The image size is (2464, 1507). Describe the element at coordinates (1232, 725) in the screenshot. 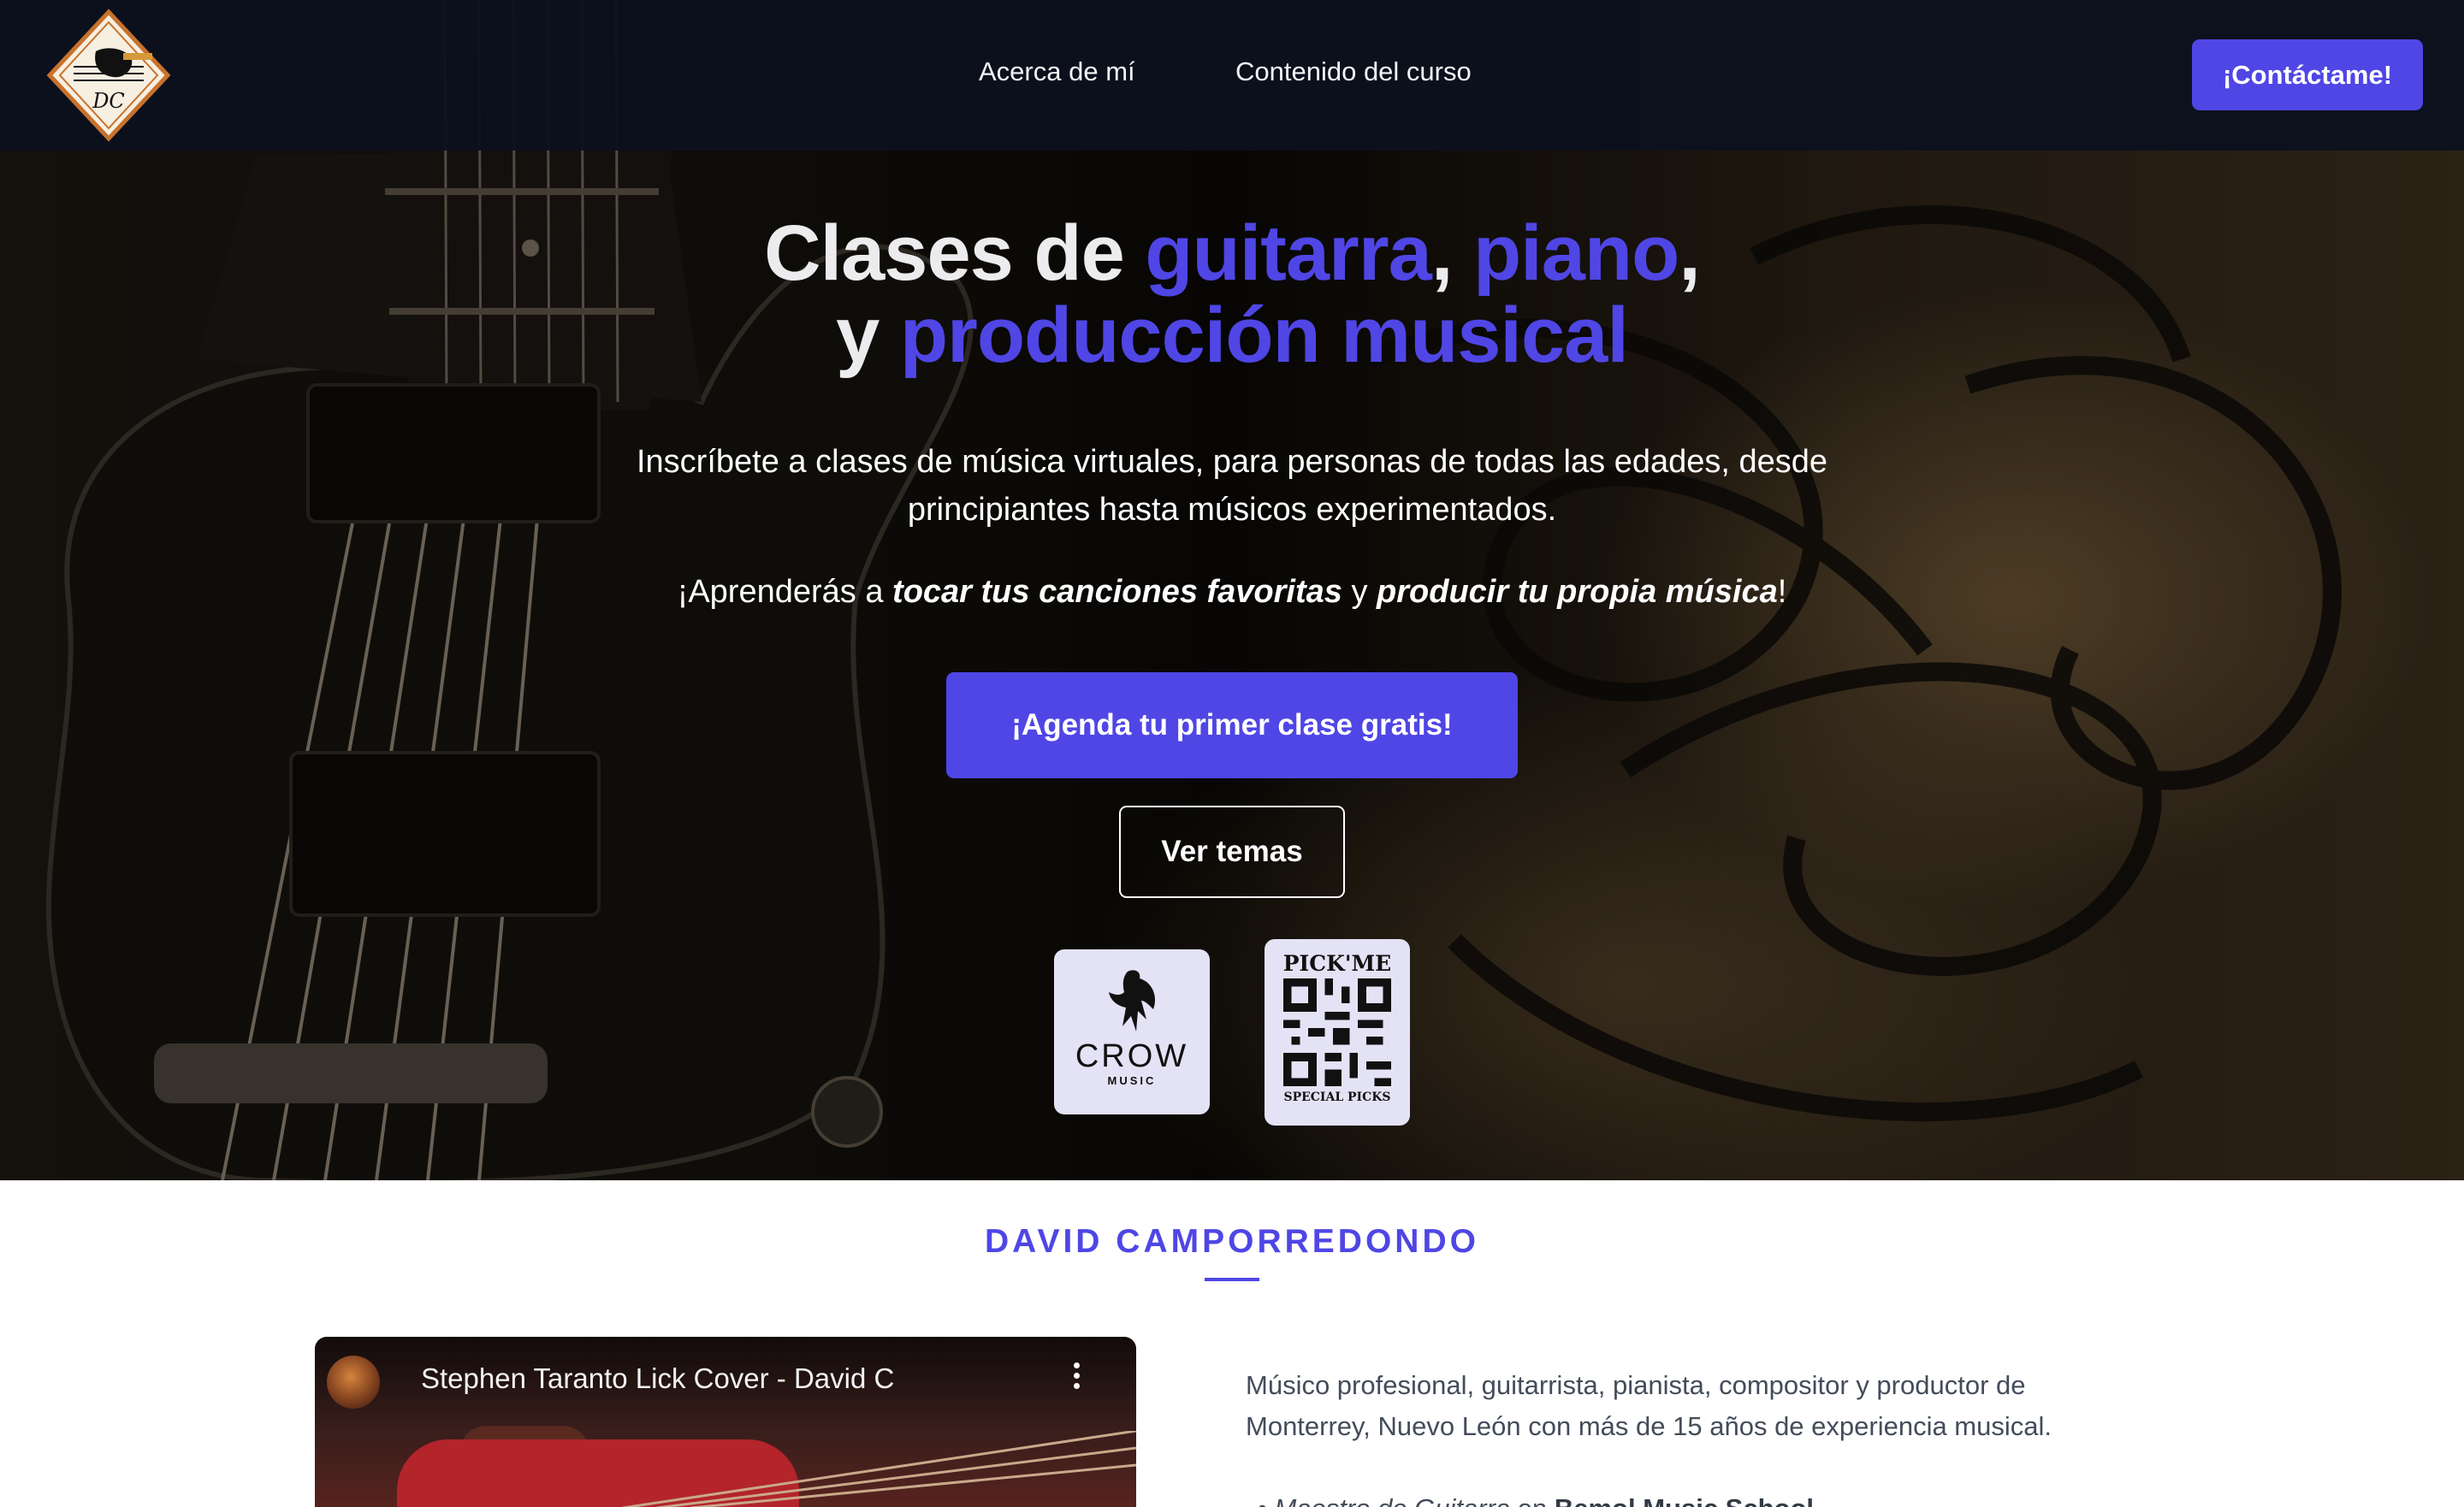

I see `book-free-class-button: ¡Agenda tu primer clase gratis!` at that location.